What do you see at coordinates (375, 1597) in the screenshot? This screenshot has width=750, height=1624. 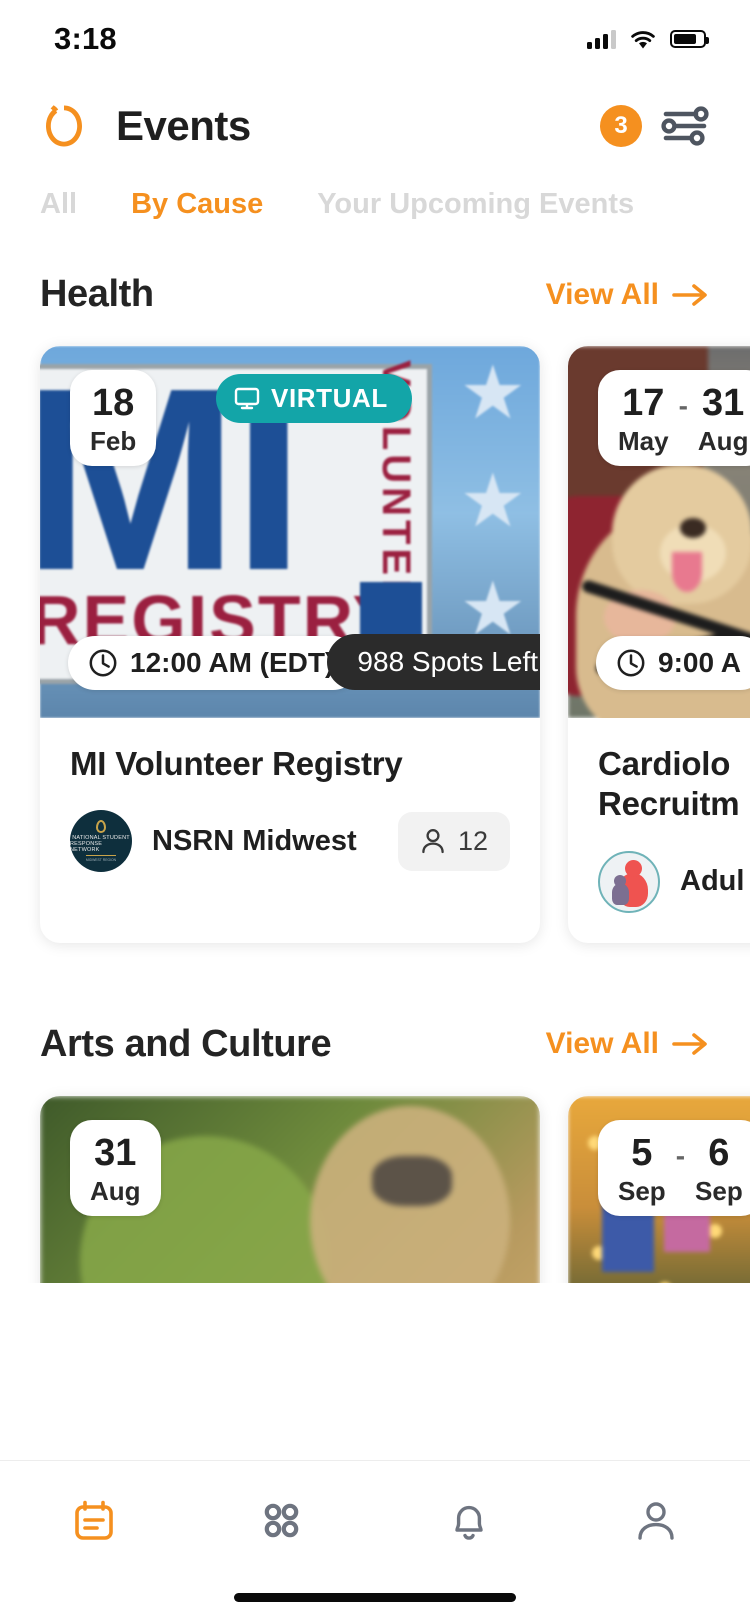 I see `home-indicator` at bounding box center [375, 1597].